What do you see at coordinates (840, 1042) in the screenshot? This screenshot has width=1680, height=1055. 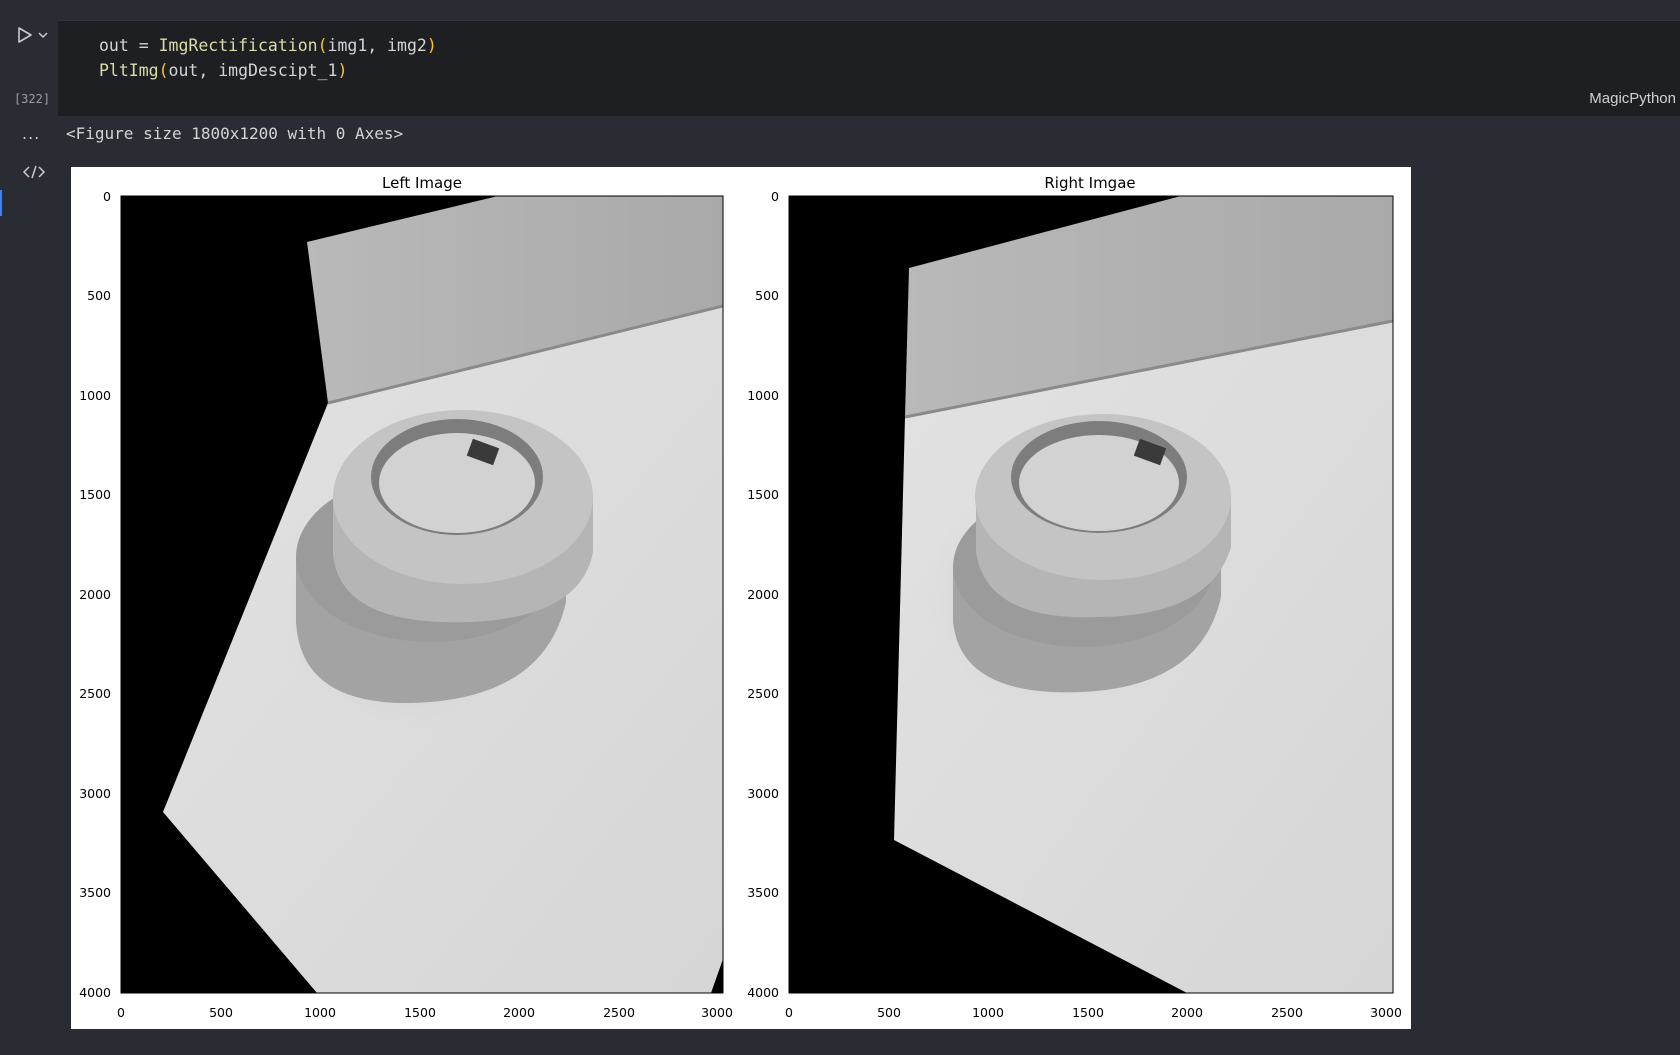 I see `bottom-strip` at bounding box center [840, 1042].